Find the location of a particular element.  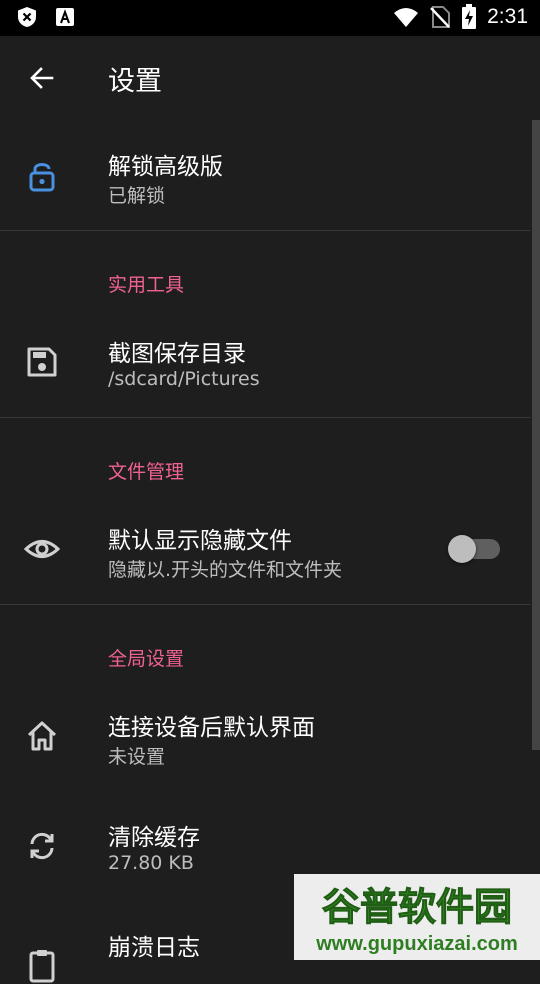

unlock-title: 解锁高级版 is located at coordinates (165, 167).